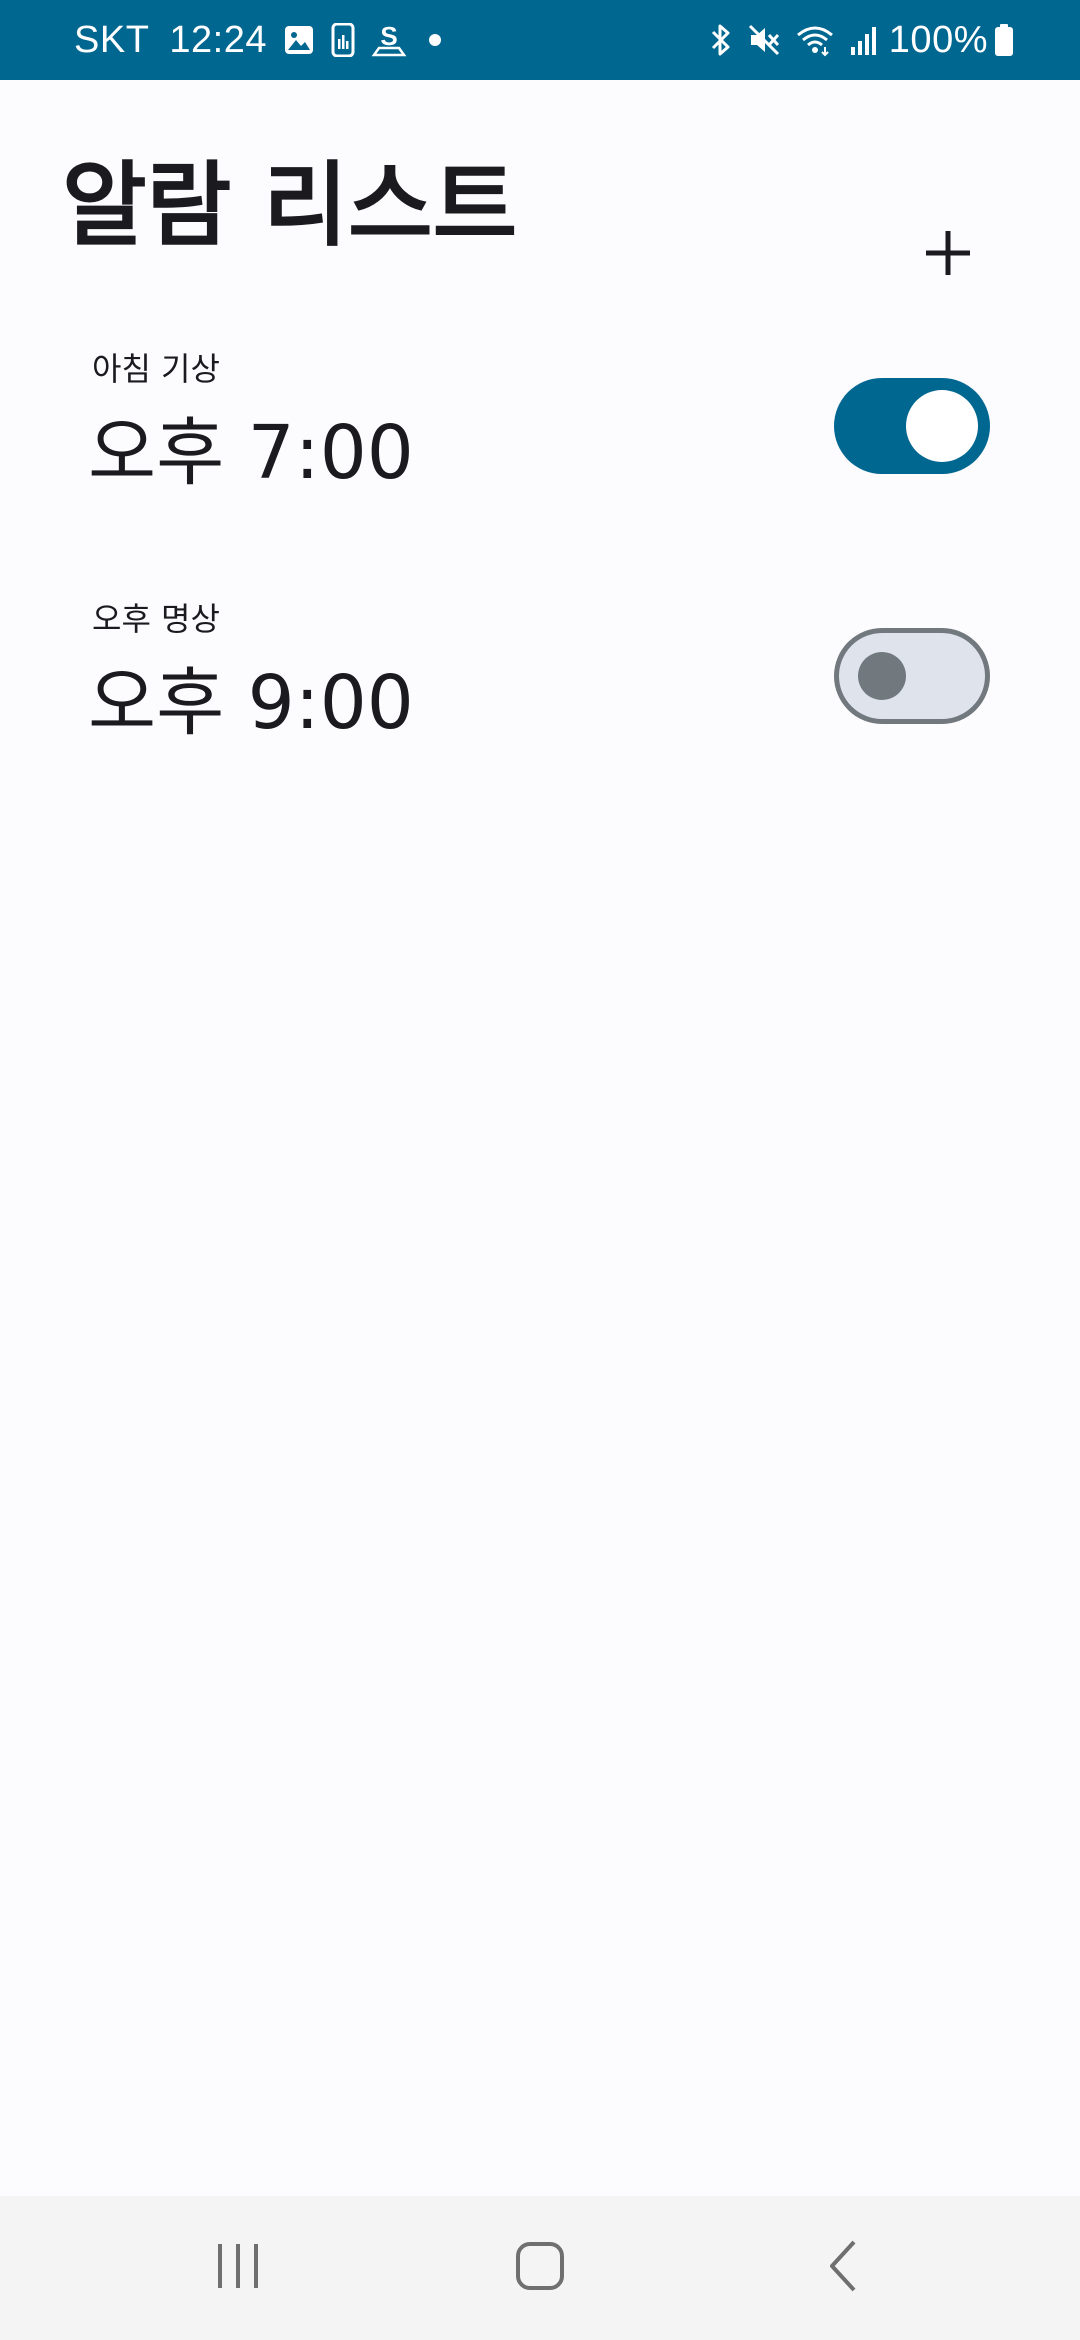 The image size is (1080, 2340). Describe the element at coordinates (721, 40) in the screenshot. I see `bluetooth-icon` at that location.